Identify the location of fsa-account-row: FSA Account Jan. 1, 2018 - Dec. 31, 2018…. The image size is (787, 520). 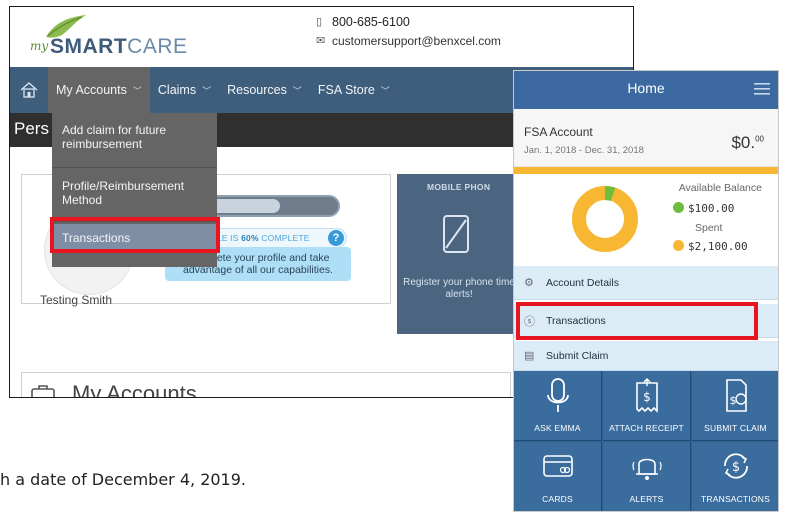
(646, 138).